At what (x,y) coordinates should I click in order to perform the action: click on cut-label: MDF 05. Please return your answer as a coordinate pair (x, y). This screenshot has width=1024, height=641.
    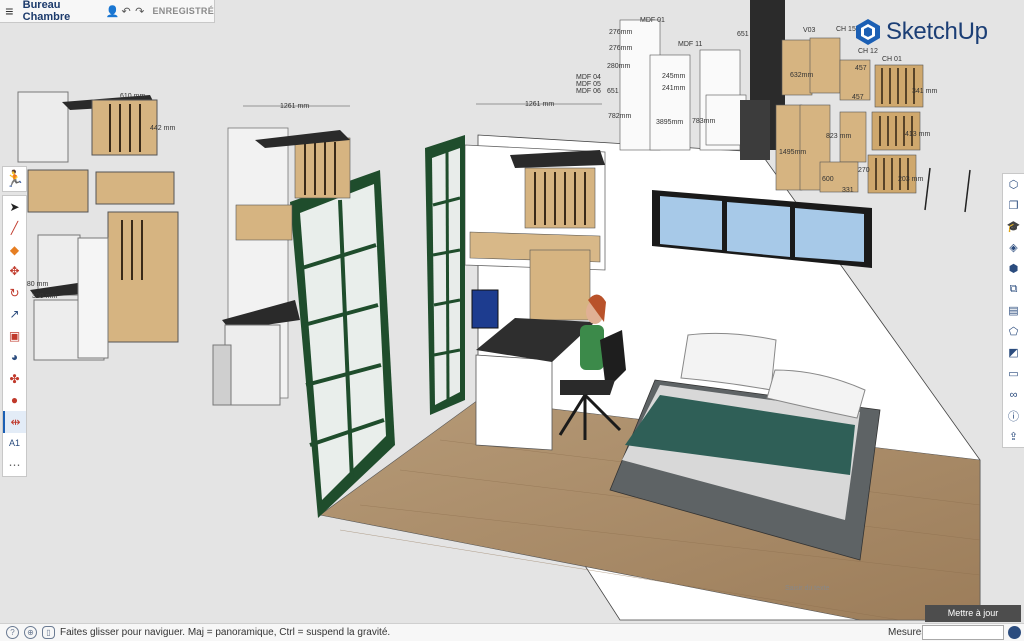
    Looking at the image, I should click on (588, 84).